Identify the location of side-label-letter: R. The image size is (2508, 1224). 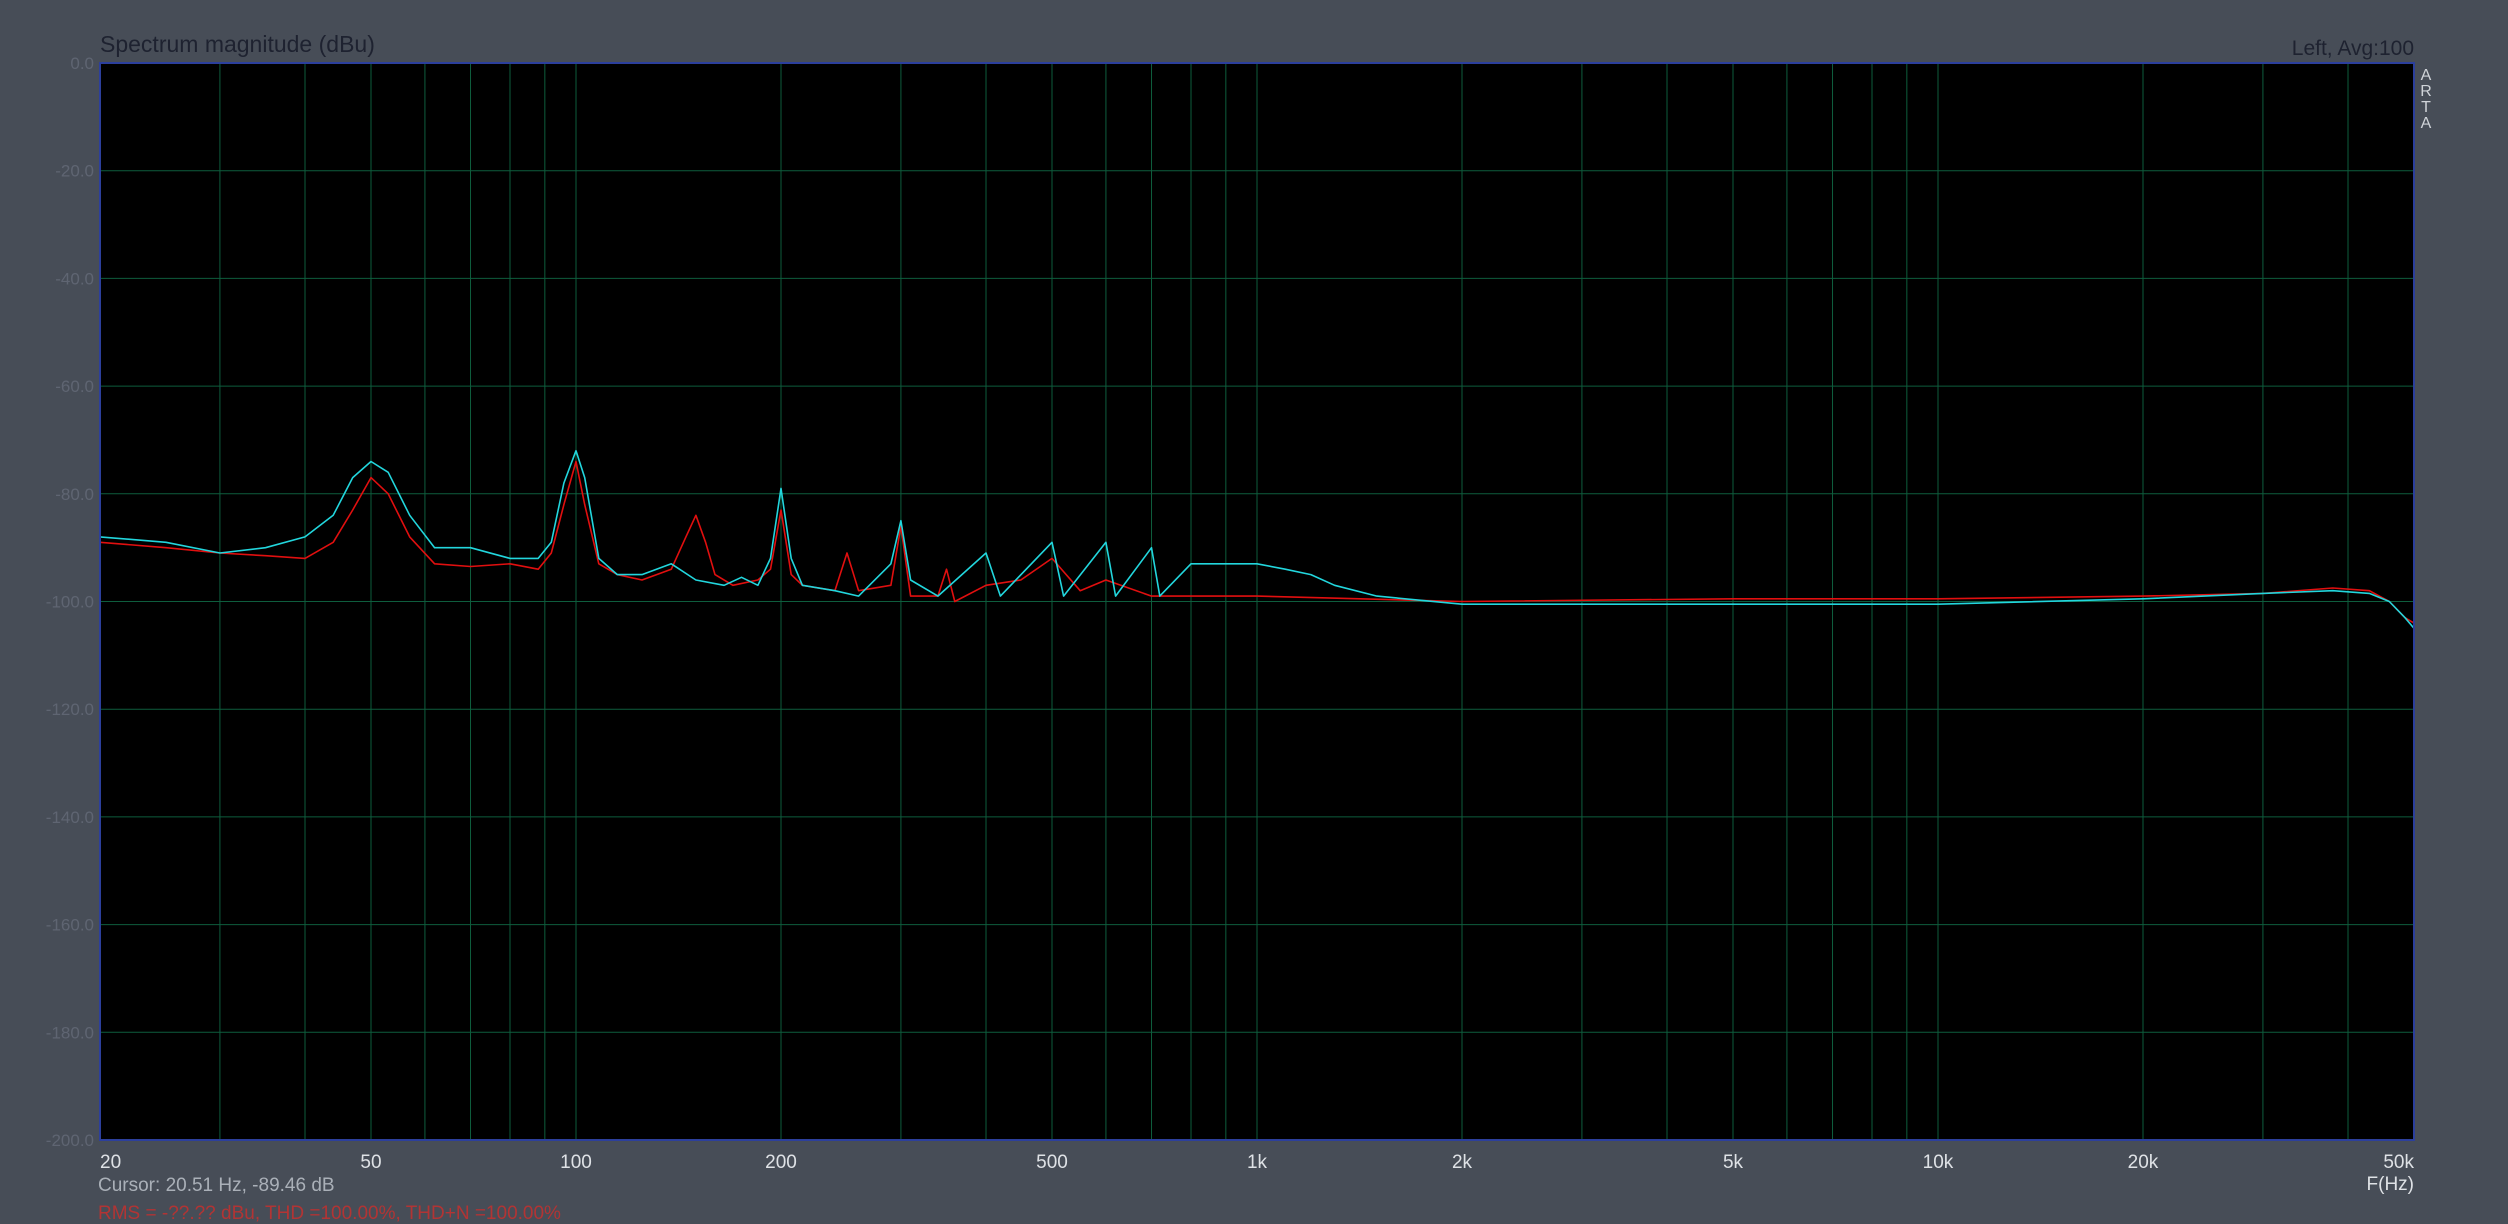
(2426, 91).